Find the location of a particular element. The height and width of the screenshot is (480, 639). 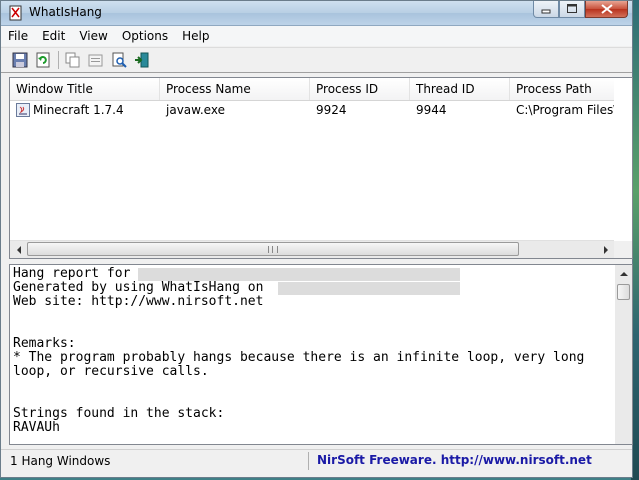

minimize-icon is located at coordinates (546, 11).